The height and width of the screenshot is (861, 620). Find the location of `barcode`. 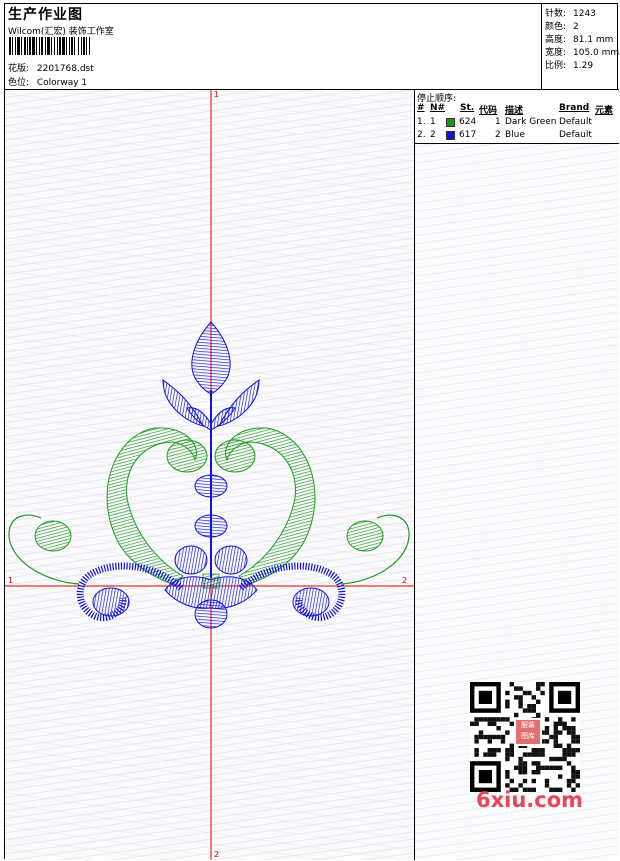

barcode is located at coordinates (76, 46).